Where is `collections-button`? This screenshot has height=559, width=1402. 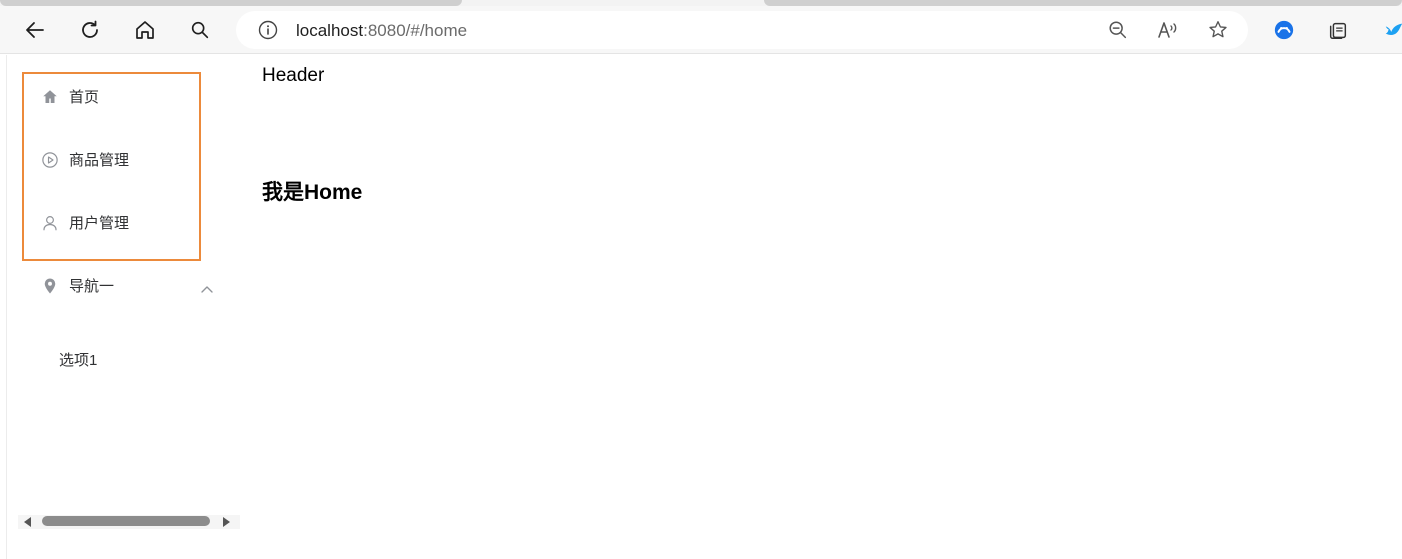 collections-button is located at coordinates (1338, 30).